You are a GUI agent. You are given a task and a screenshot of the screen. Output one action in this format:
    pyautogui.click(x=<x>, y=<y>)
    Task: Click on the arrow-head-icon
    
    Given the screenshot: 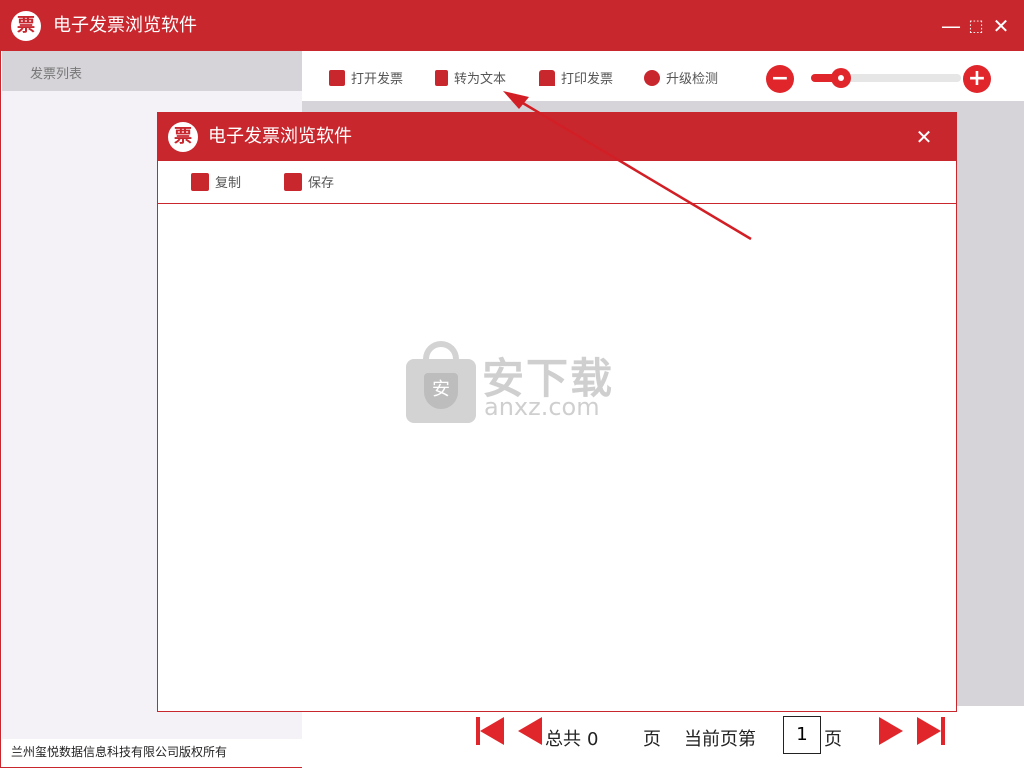 What is the action you would take?
    pyautogui.click(x=516, y=100)
    